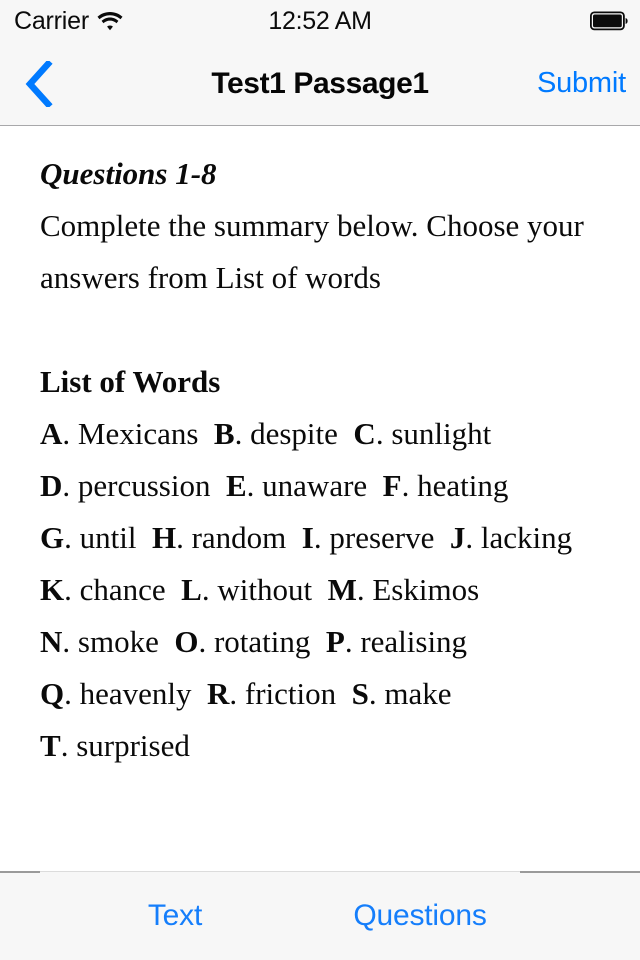  Describe the element at coordinates (130, 433) in the screenshot. I see `word-option-word: . Mexicans` at that location.